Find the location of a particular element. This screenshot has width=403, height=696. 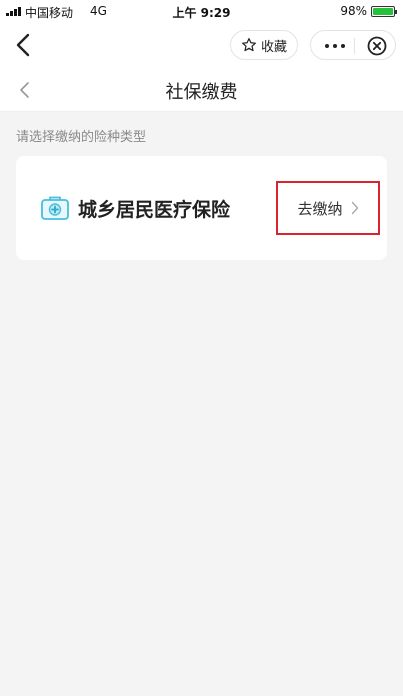

page-header: 社保缴费 is located at coordinates (201, 90).